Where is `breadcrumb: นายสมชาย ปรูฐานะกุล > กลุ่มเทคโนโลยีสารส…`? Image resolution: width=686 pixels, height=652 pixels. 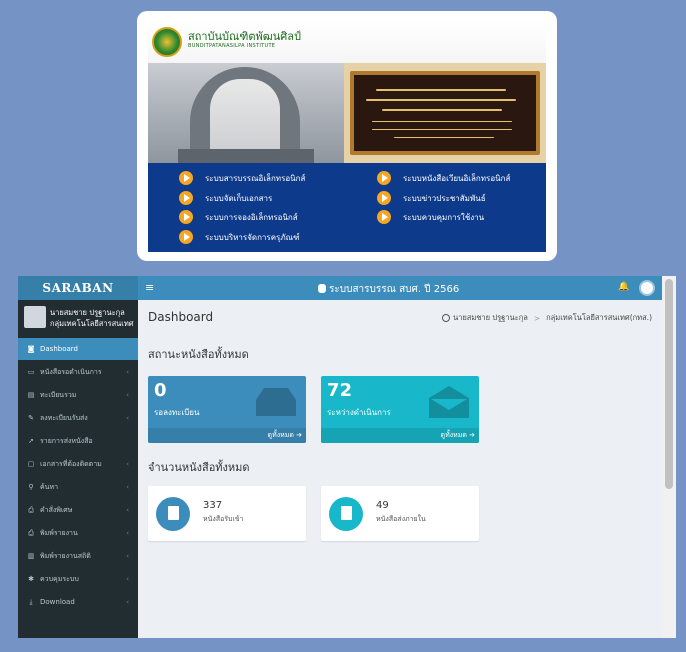 breadcrumb: นายสมชาย ปรูฐานะกุล > กลุ่มเทคโนโลยีสารส… is located at coordinates (547, 318).